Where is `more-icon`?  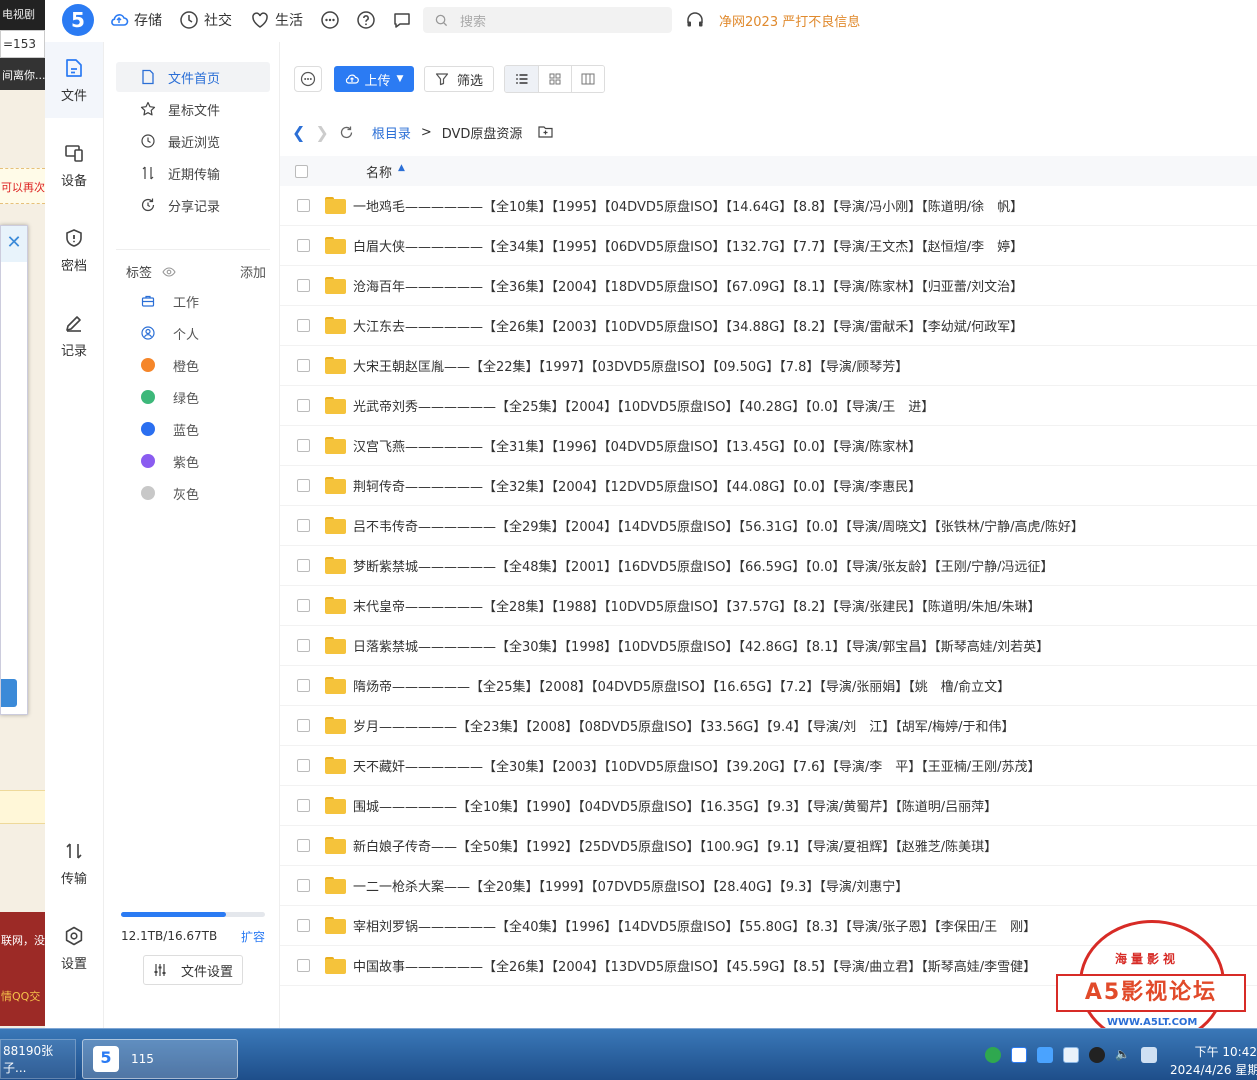 more-icon is located at coordinates (330, 20).